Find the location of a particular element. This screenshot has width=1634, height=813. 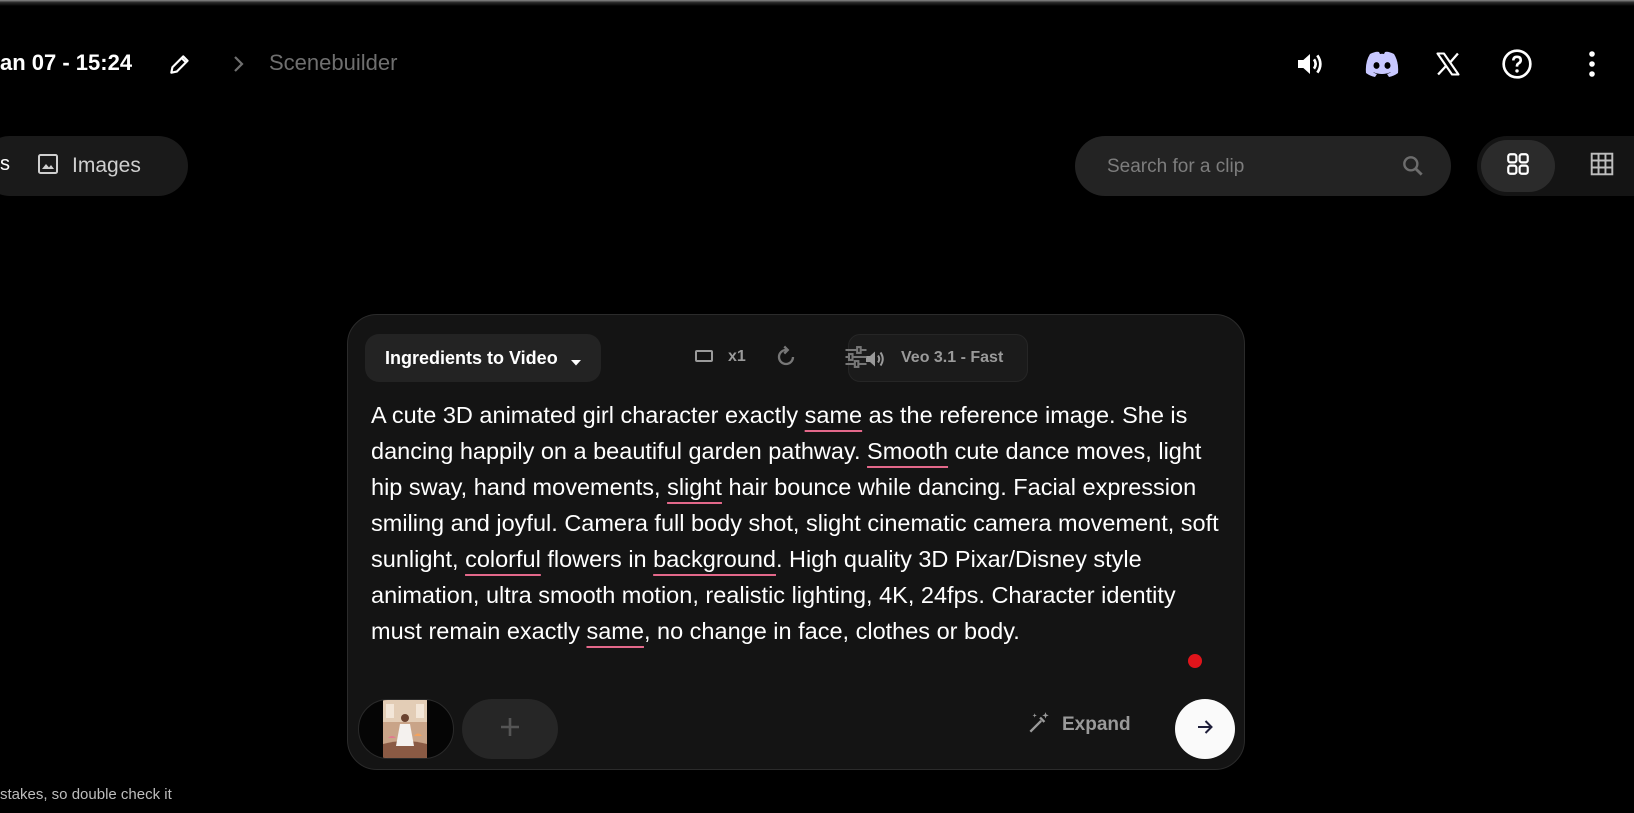

grid-small-icon is located at coordinates (1602, 166).